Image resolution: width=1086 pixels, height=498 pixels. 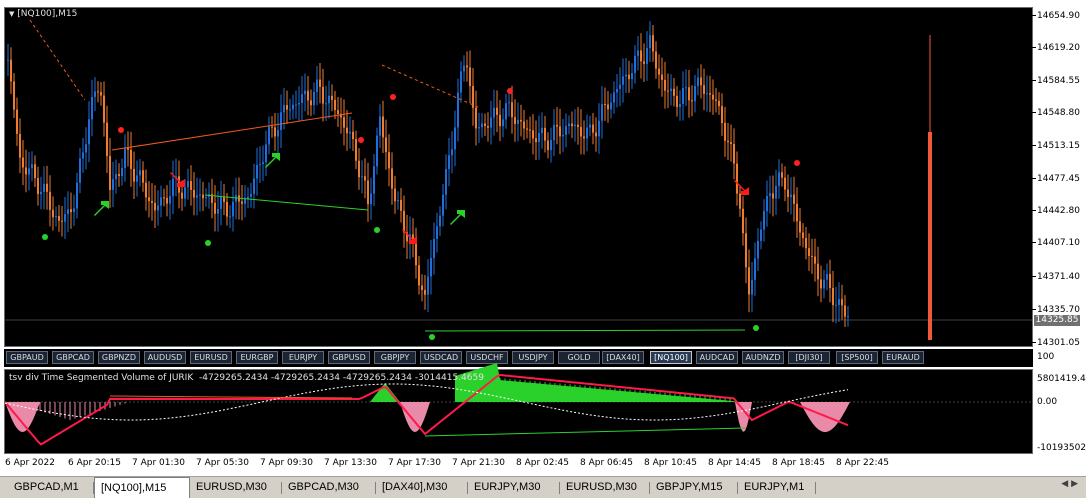 What do you see at coordinates (415, 417) in the screenshot?
I see `histogram-negative` at bounding box center [415, 417].